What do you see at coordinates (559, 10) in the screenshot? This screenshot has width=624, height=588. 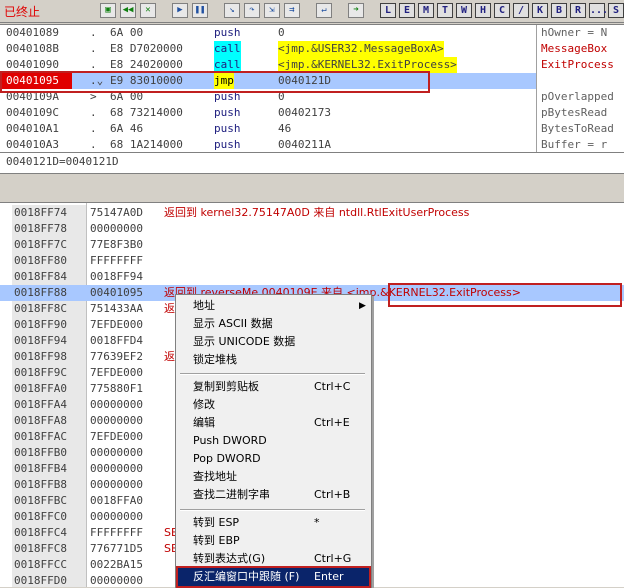 I see `breakpoints-window-button: B` at bounding box center [559, 10].